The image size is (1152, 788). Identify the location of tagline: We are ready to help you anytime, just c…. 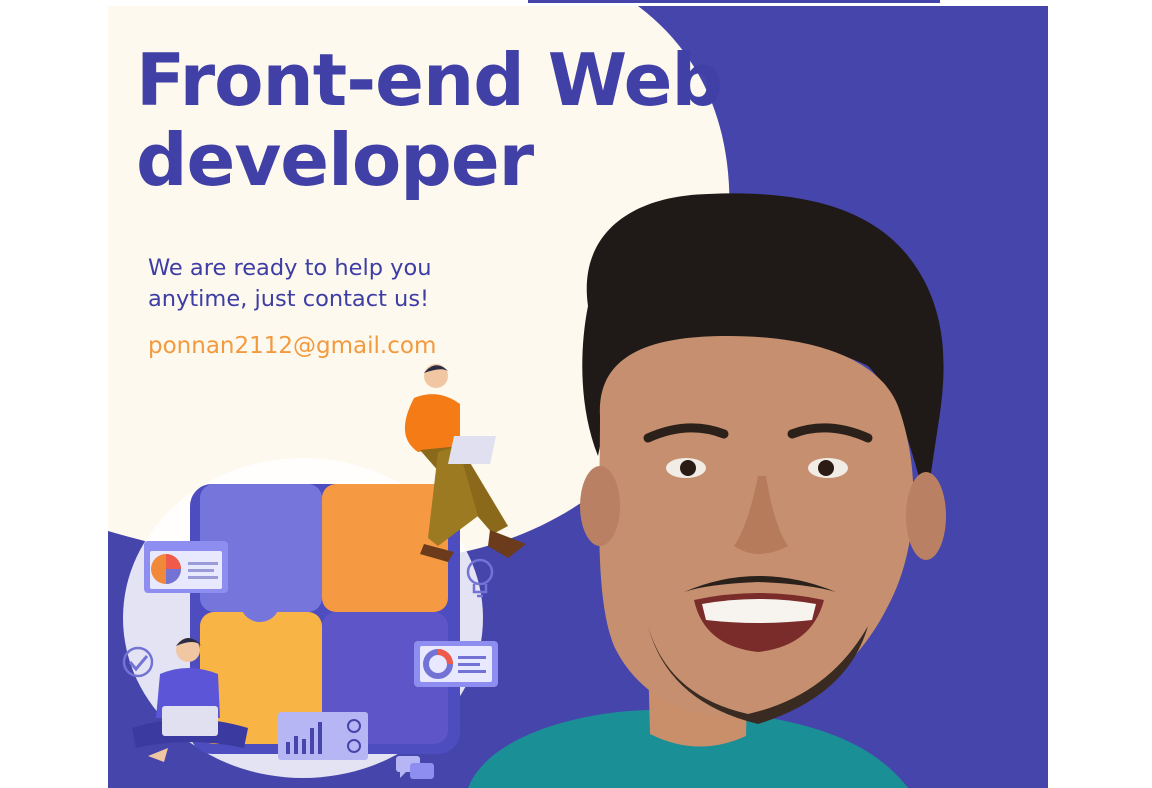
(289, 284).